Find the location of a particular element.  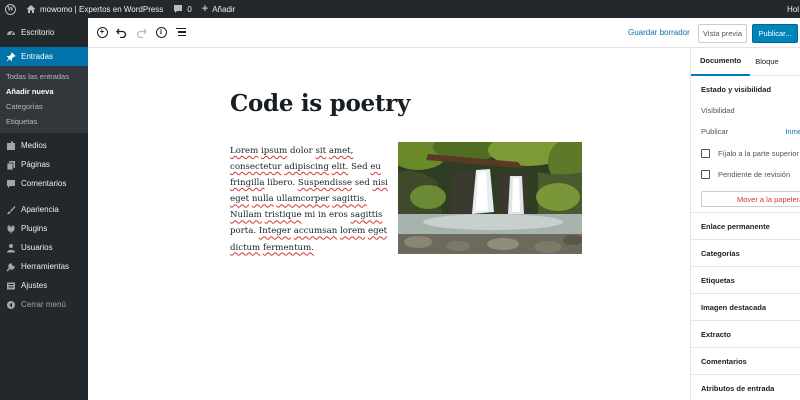

paragraph-word: Integer is located at coordinates (274, 231).